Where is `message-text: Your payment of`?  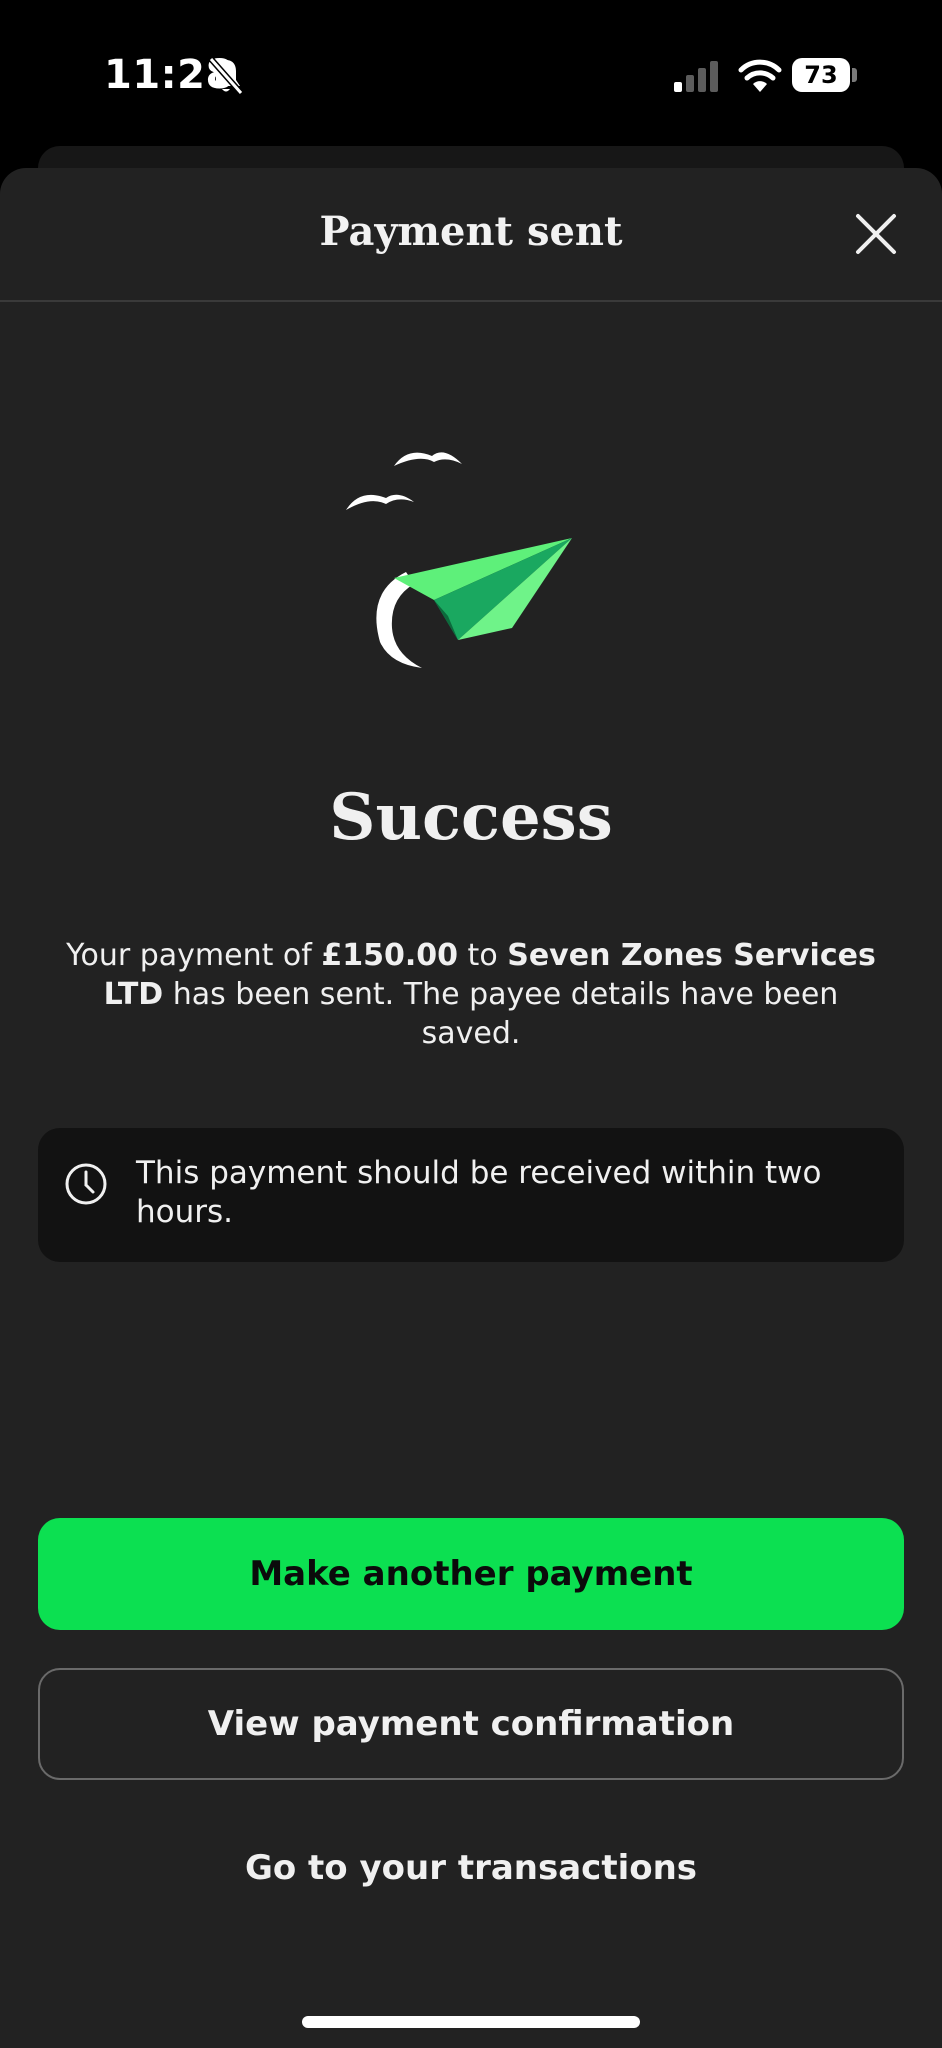
message-text: Your payment of is located at coordinates (194, 955).